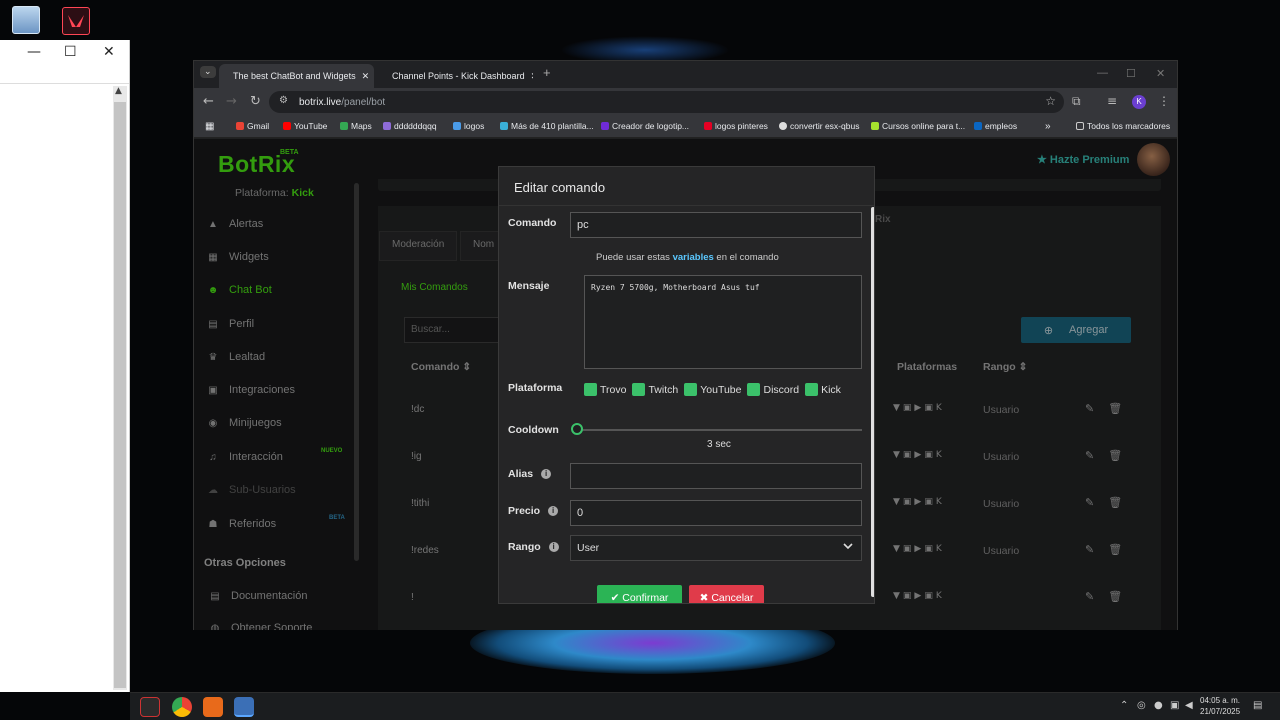 The height and width of the screenshot is (720, 1280). I want to click on bookmark-linkedin: empleos, so click(995, 126).